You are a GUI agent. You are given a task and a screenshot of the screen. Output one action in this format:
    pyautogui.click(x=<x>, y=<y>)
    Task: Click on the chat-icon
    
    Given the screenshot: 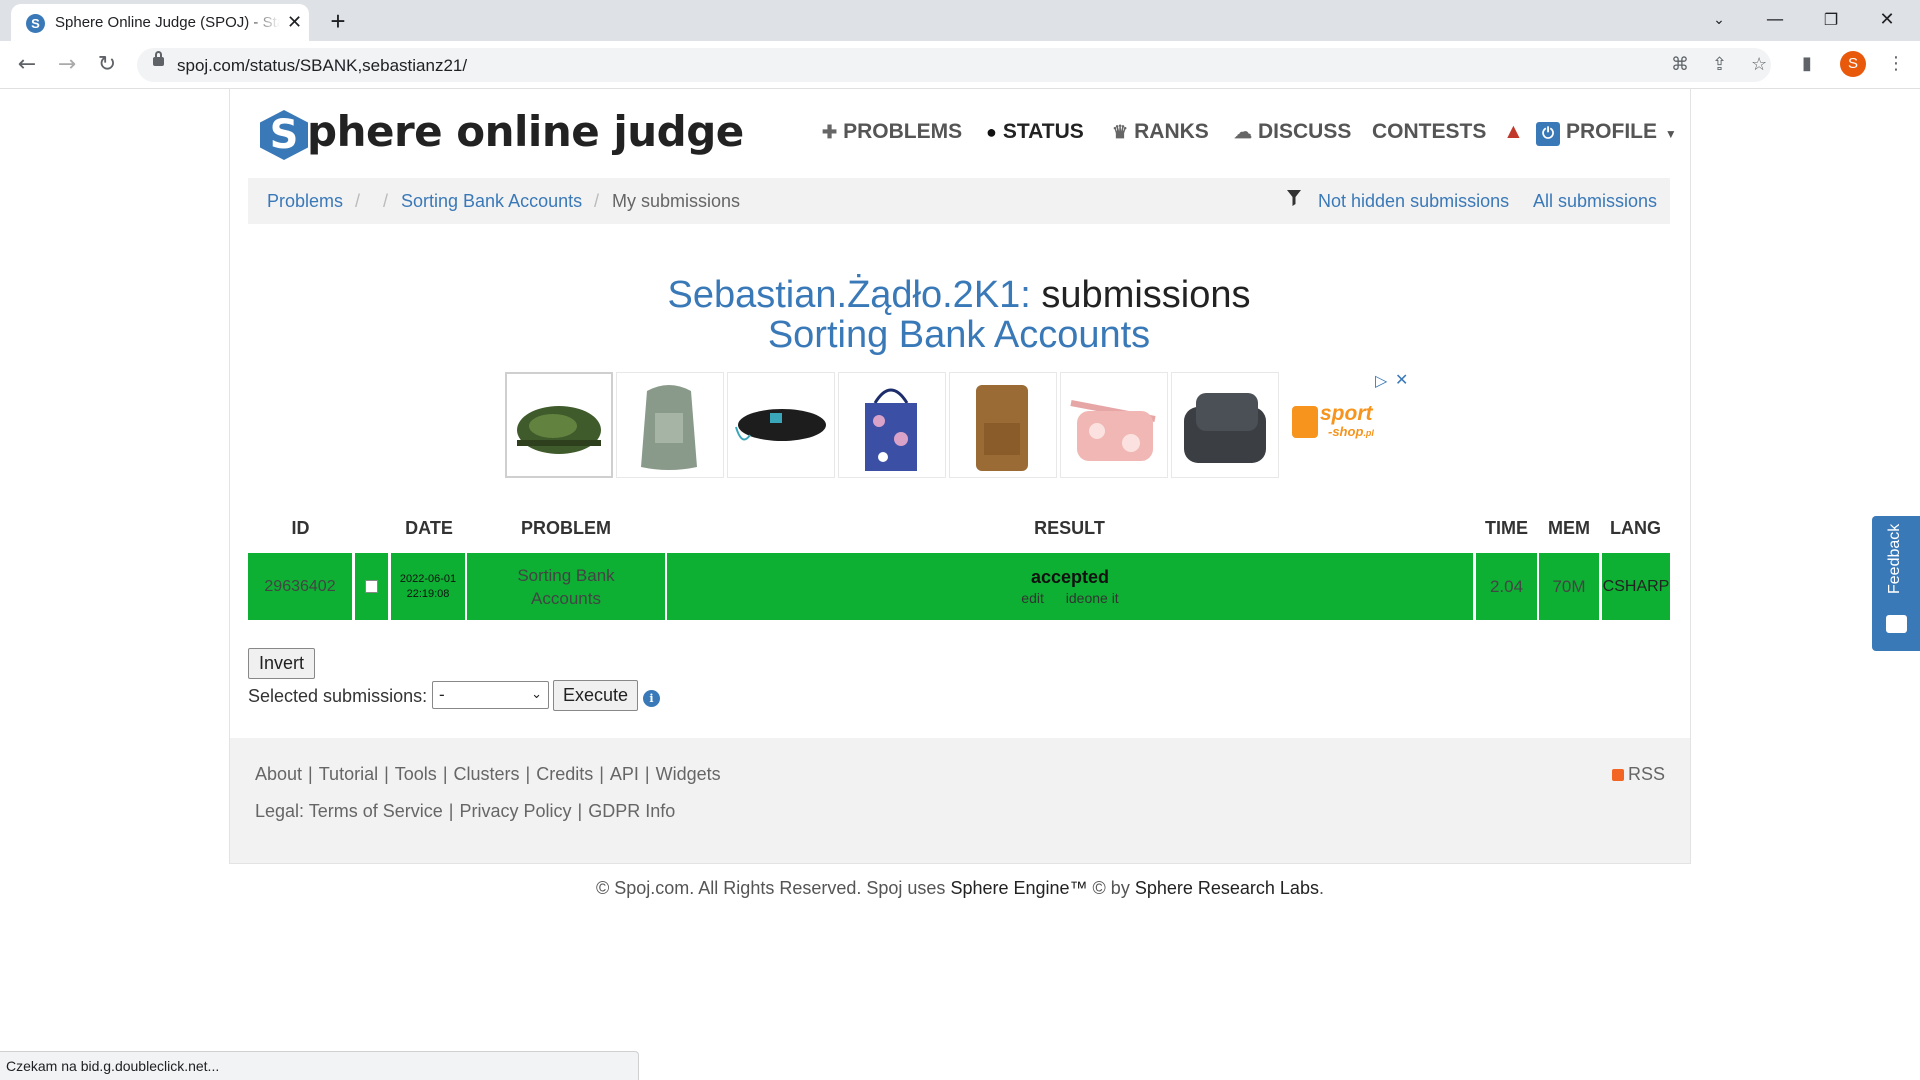 What is the action you would take?
    pyautogui.click(x=1896, y=624)
    